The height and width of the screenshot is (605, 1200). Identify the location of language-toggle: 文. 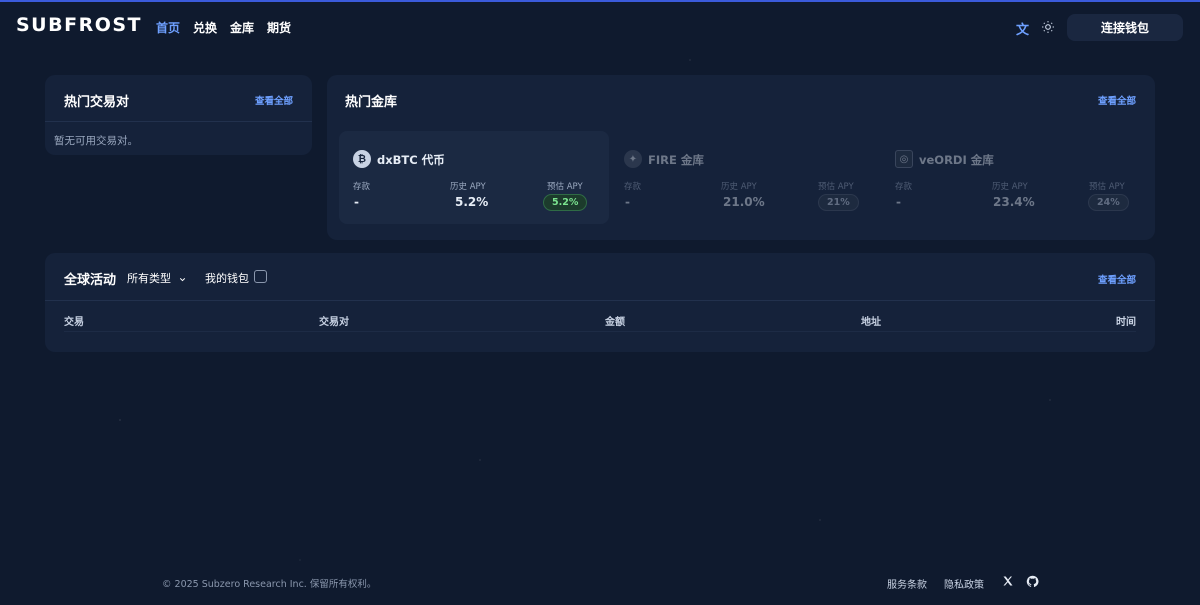
(1022, 28).